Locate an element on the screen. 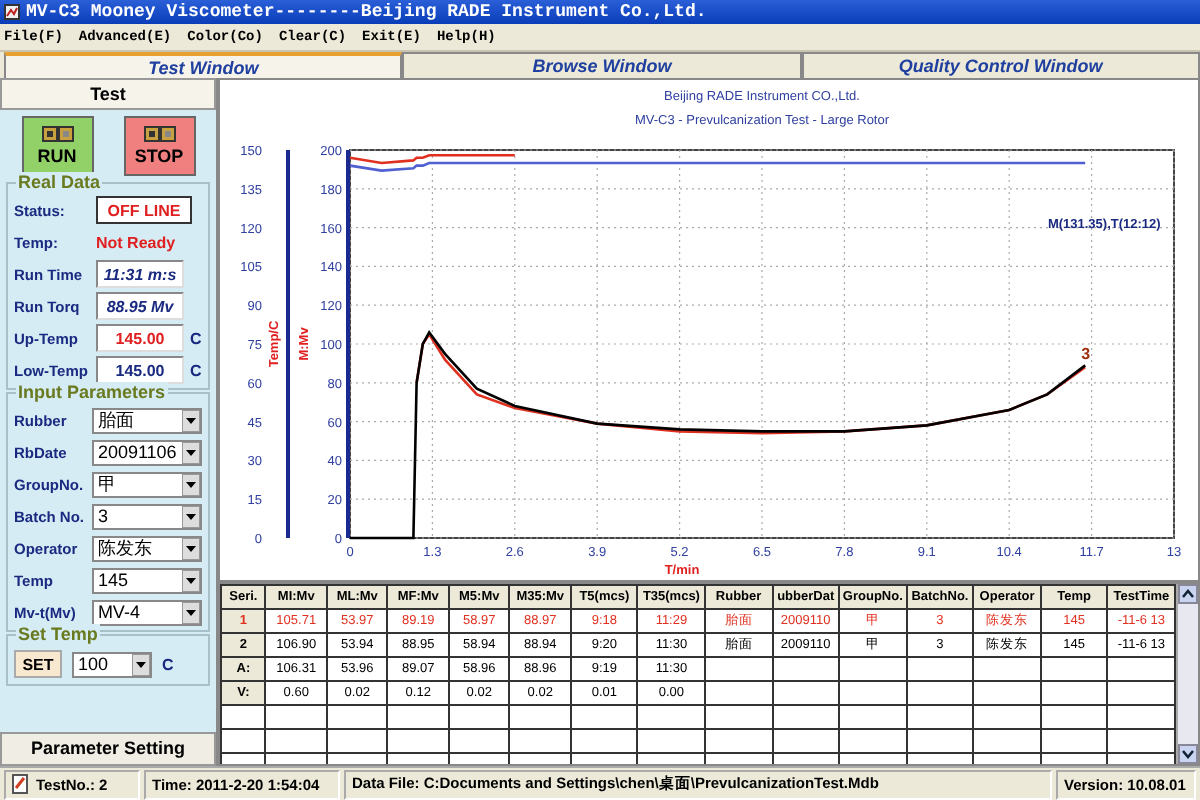 This screenshot has width=1200, height=800. scroll-down-icon is located at coordinates (1188, 754).